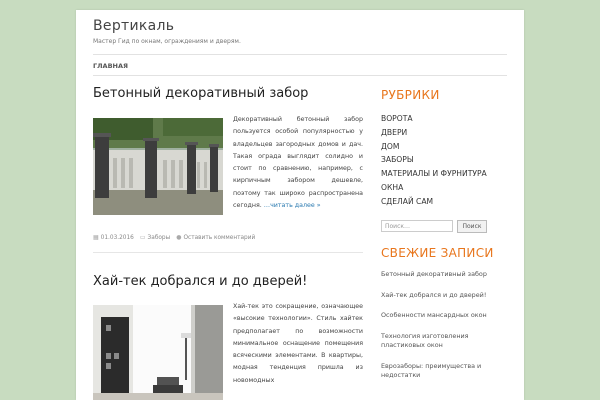 This screenshot has width=600, height=400. Describe the element at coordinates (434, 188) in the screenshot. I see `category-item: ОКНА` at that location.